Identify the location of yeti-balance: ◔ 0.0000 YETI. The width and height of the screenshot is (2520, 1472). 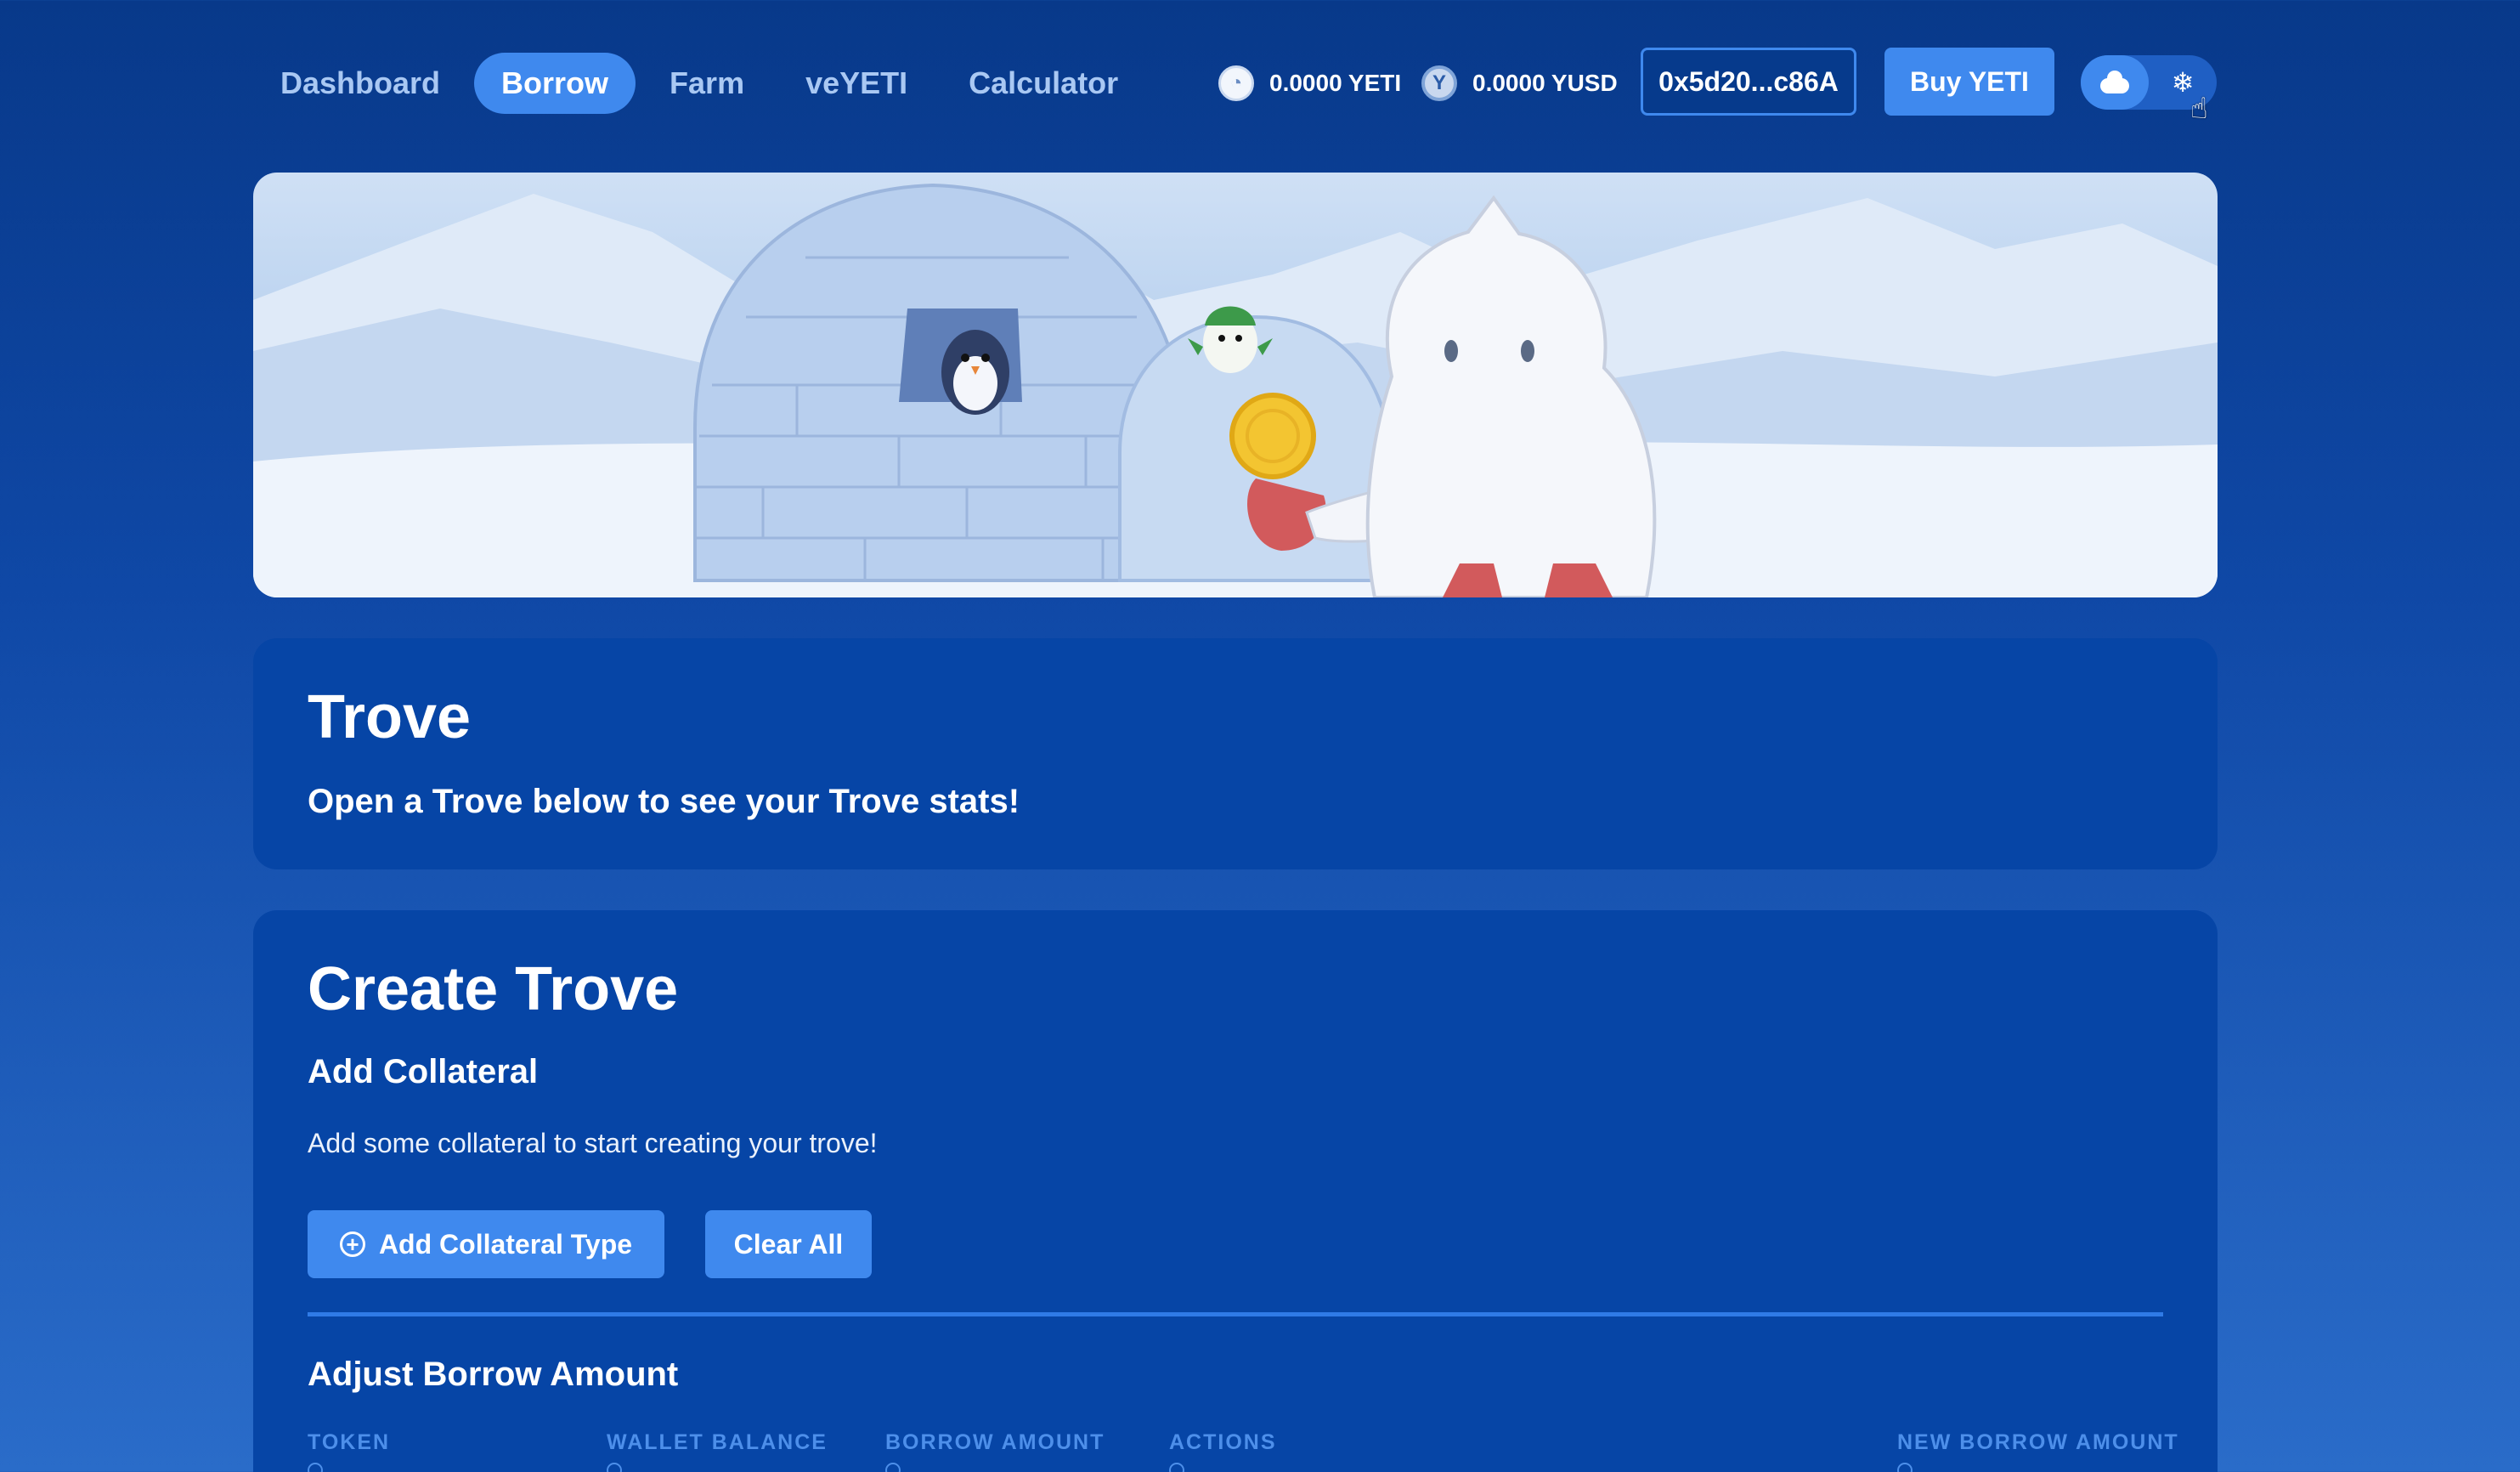
(1310, 83).